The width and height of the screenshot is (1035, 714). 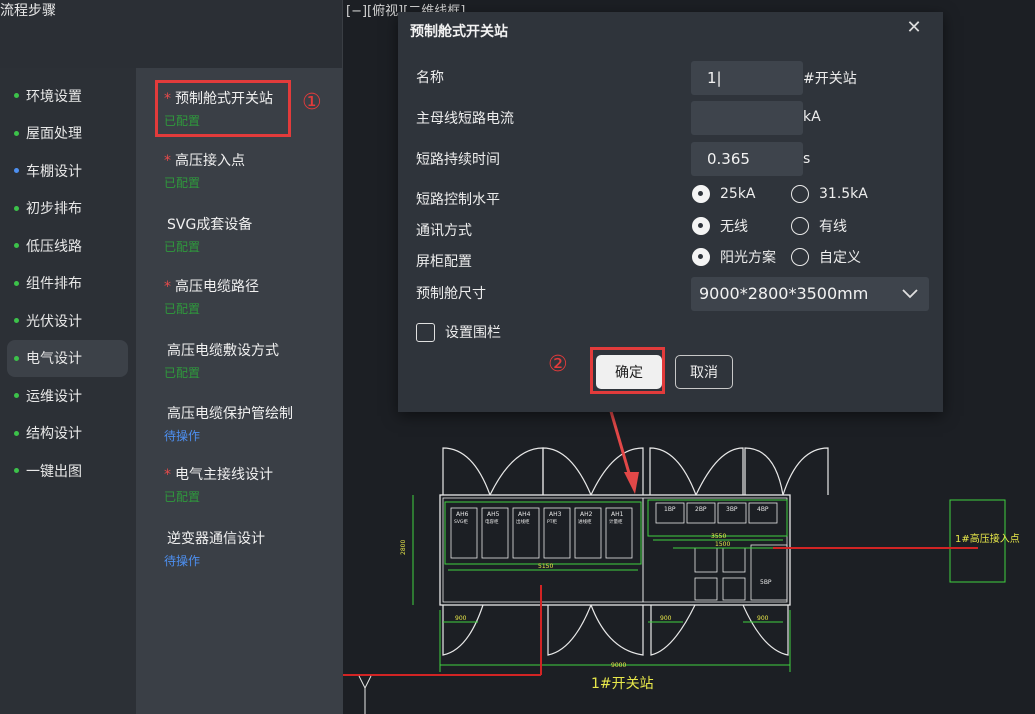 I want to click on duration-label: 短路持续时间, so click(x=458, y=160).